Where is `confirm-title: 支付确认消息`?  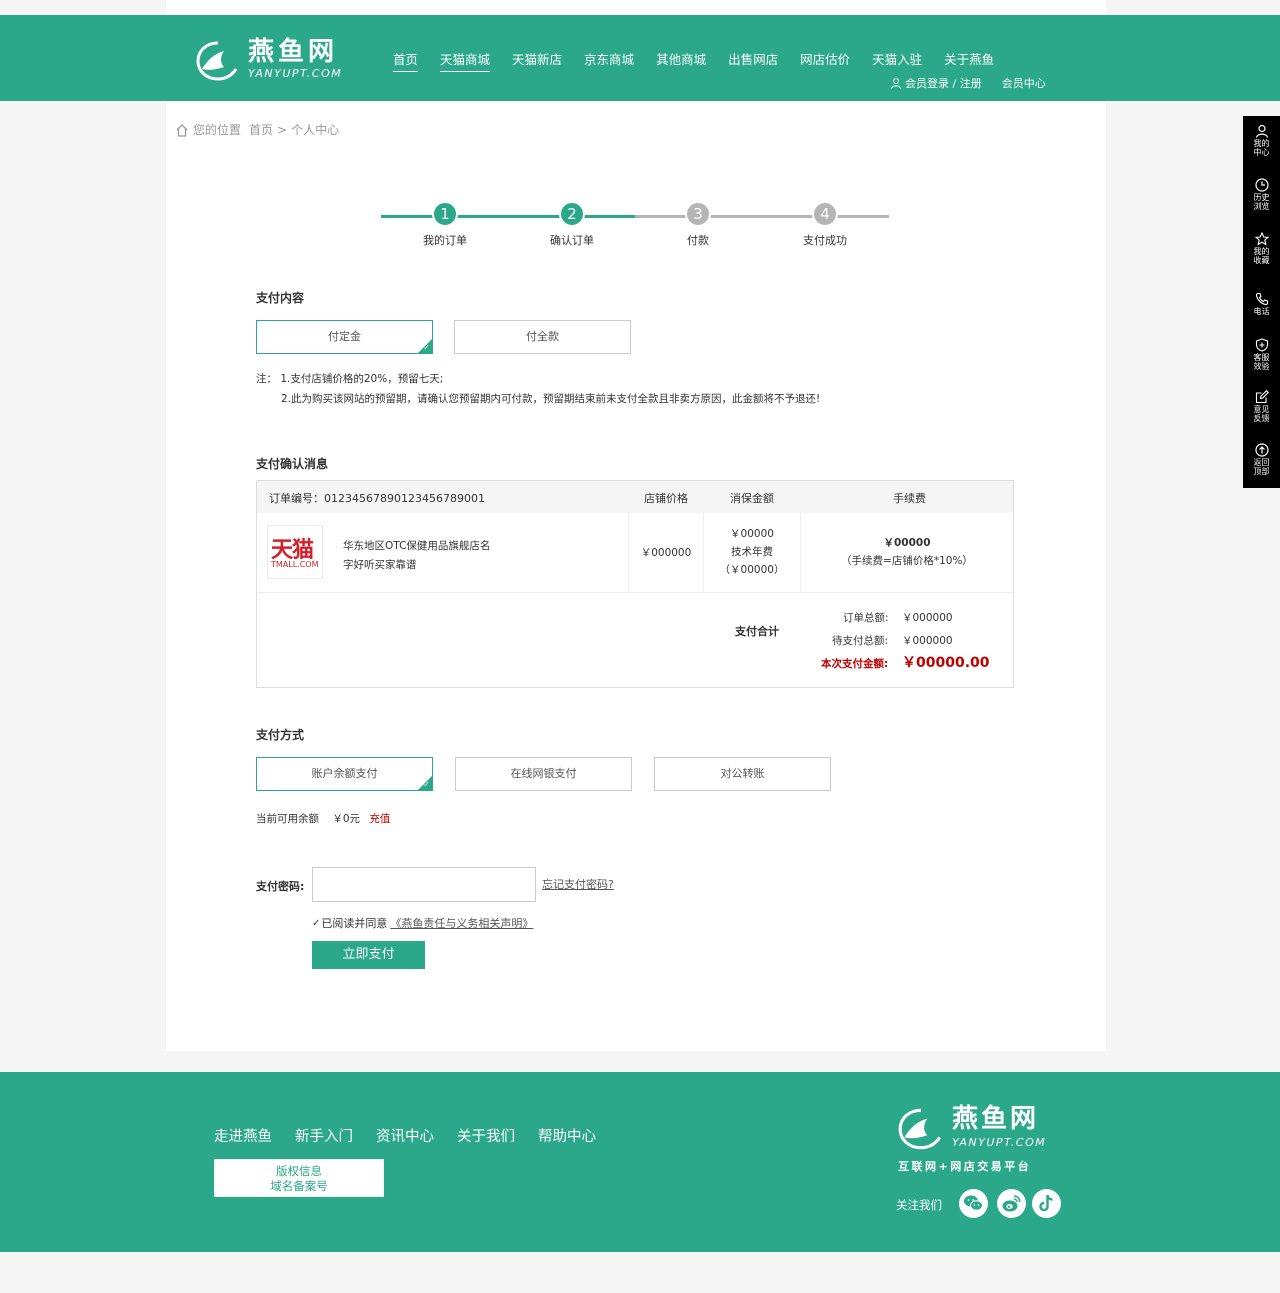 confirm-title: 支付确认消息 is located at coordinates (292, 464).